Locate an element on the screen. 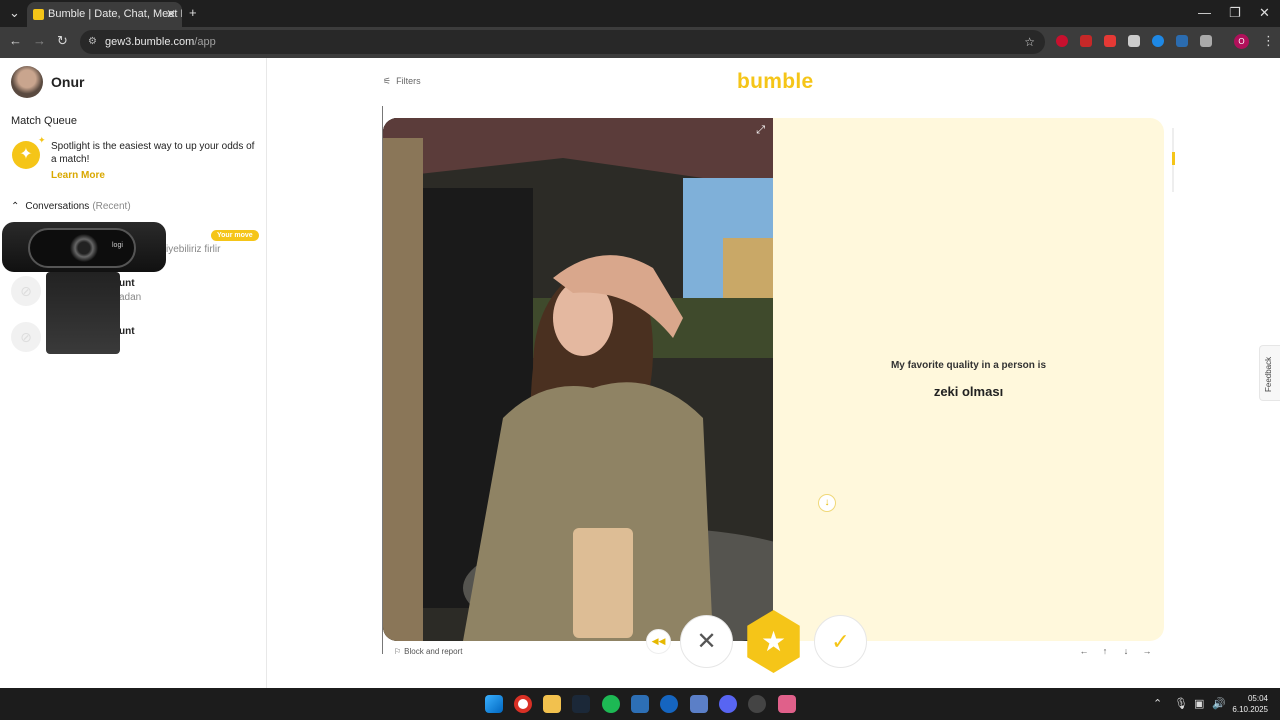 The image size is (1280, 720). pass-button: ✕ is located at coordinates (706, 641).